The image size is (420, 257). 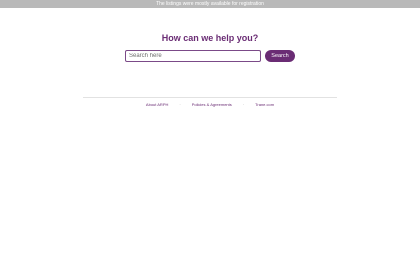 I want to click on divider, so click(x=210, y=97).